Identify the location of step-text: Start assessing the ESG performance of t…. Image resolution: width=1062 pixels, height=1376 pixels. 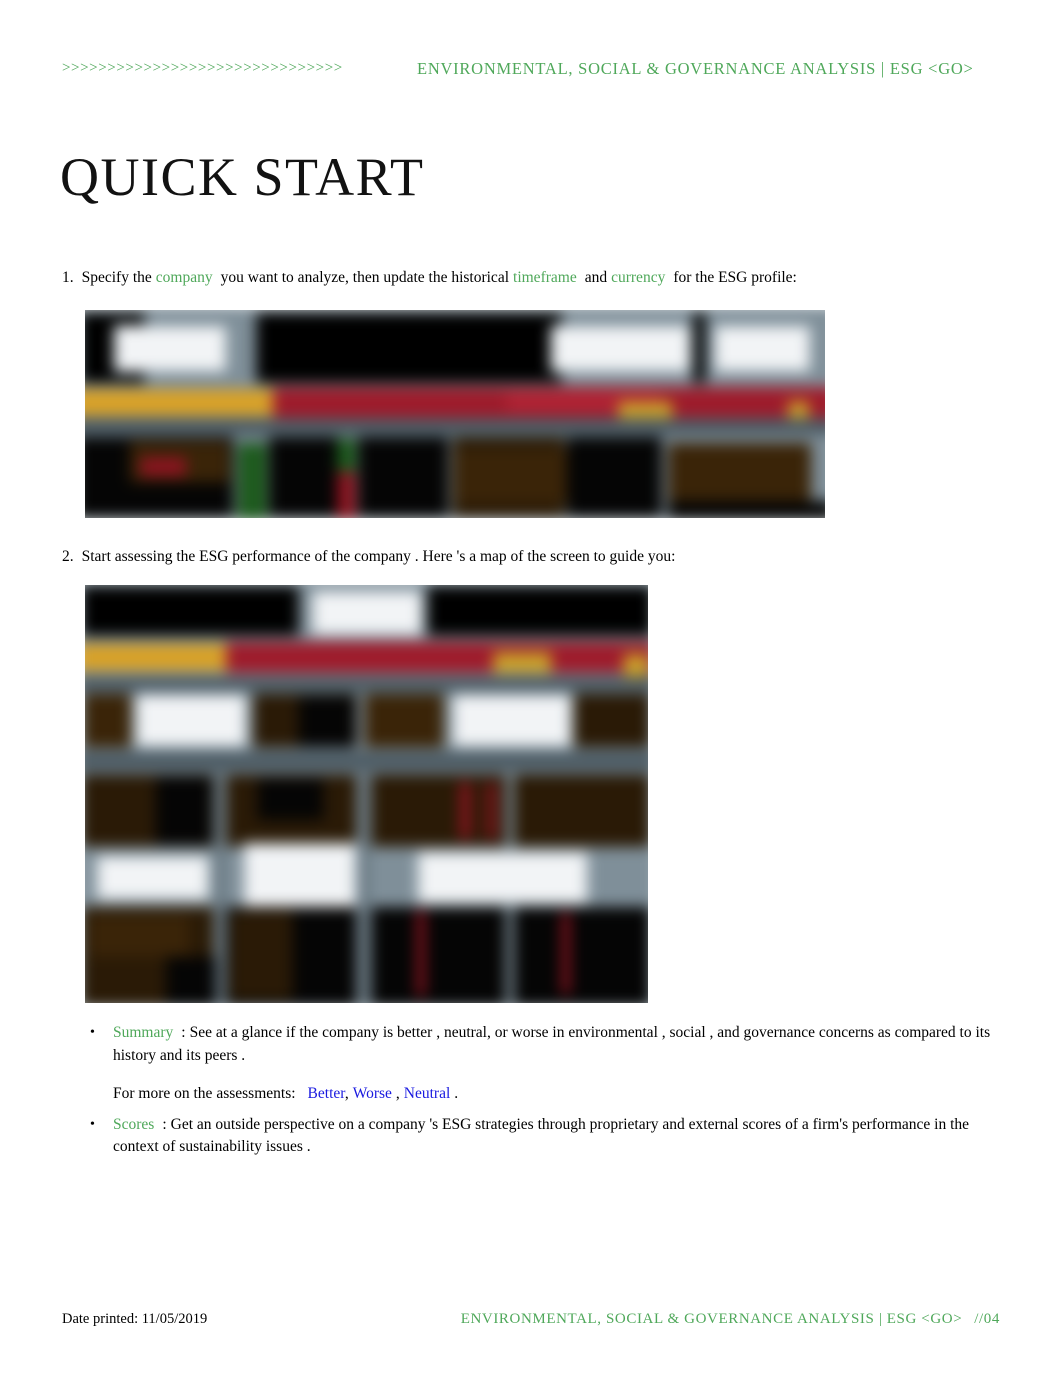
(378, 556).